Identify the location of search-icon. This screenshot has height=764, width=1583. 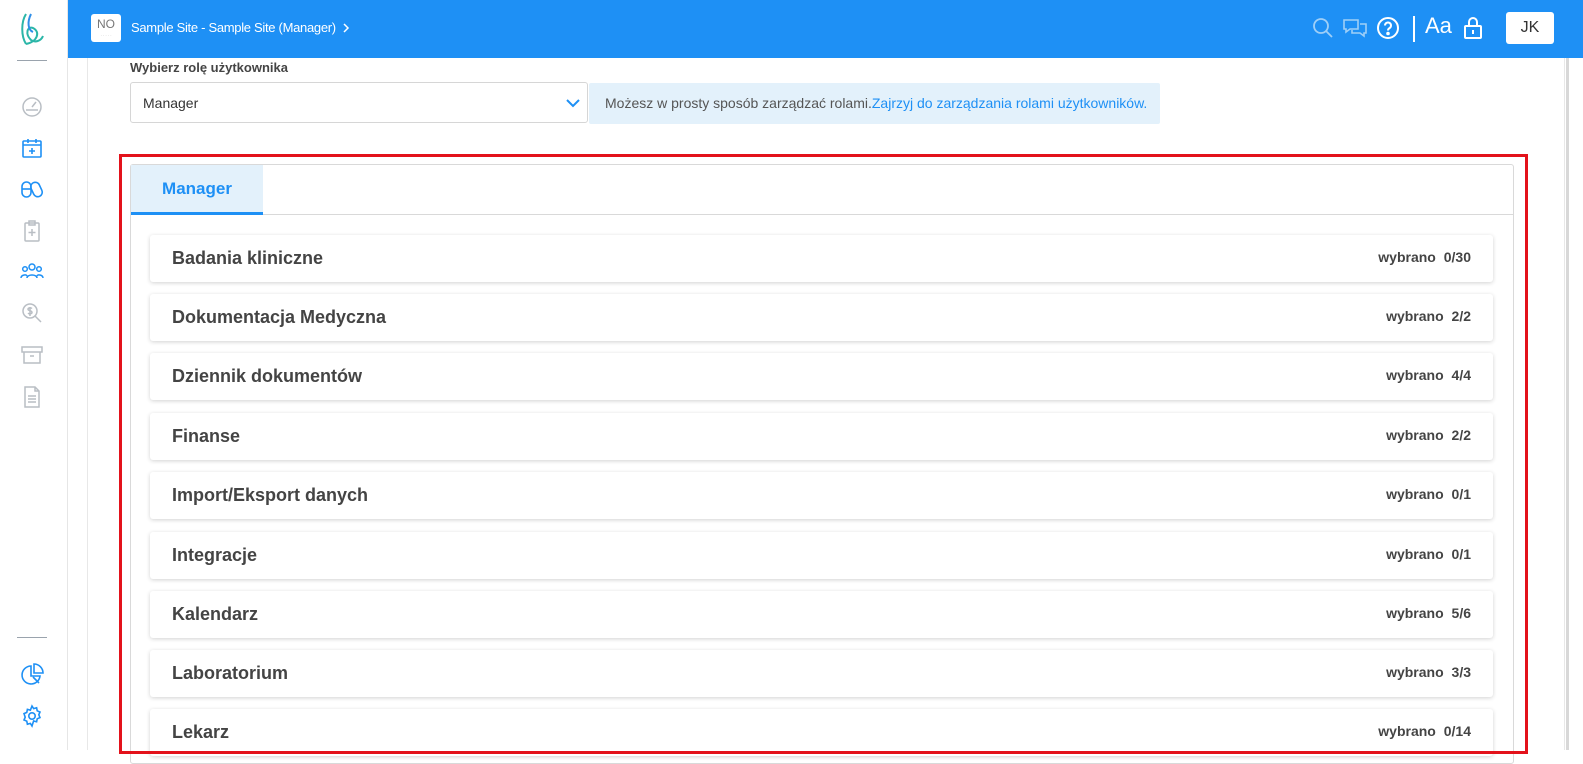
(1323, 28).